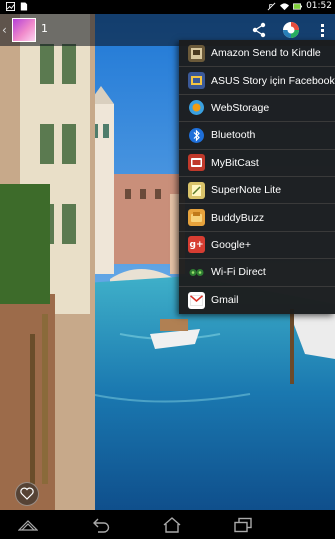  Describe the element at coordinates (238, 217) in the screenshot. I see `menu-item-label: BuddyBuzz` at that location.